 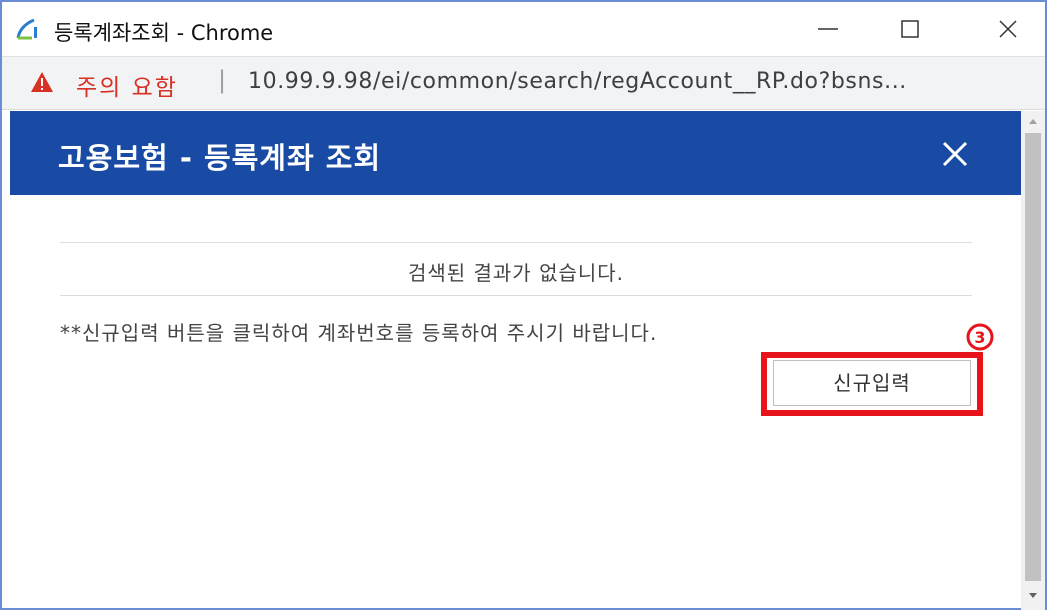 I want to click on popup-title: 고용보험 - 등록계좌 조회, so click(x=220, y=158).